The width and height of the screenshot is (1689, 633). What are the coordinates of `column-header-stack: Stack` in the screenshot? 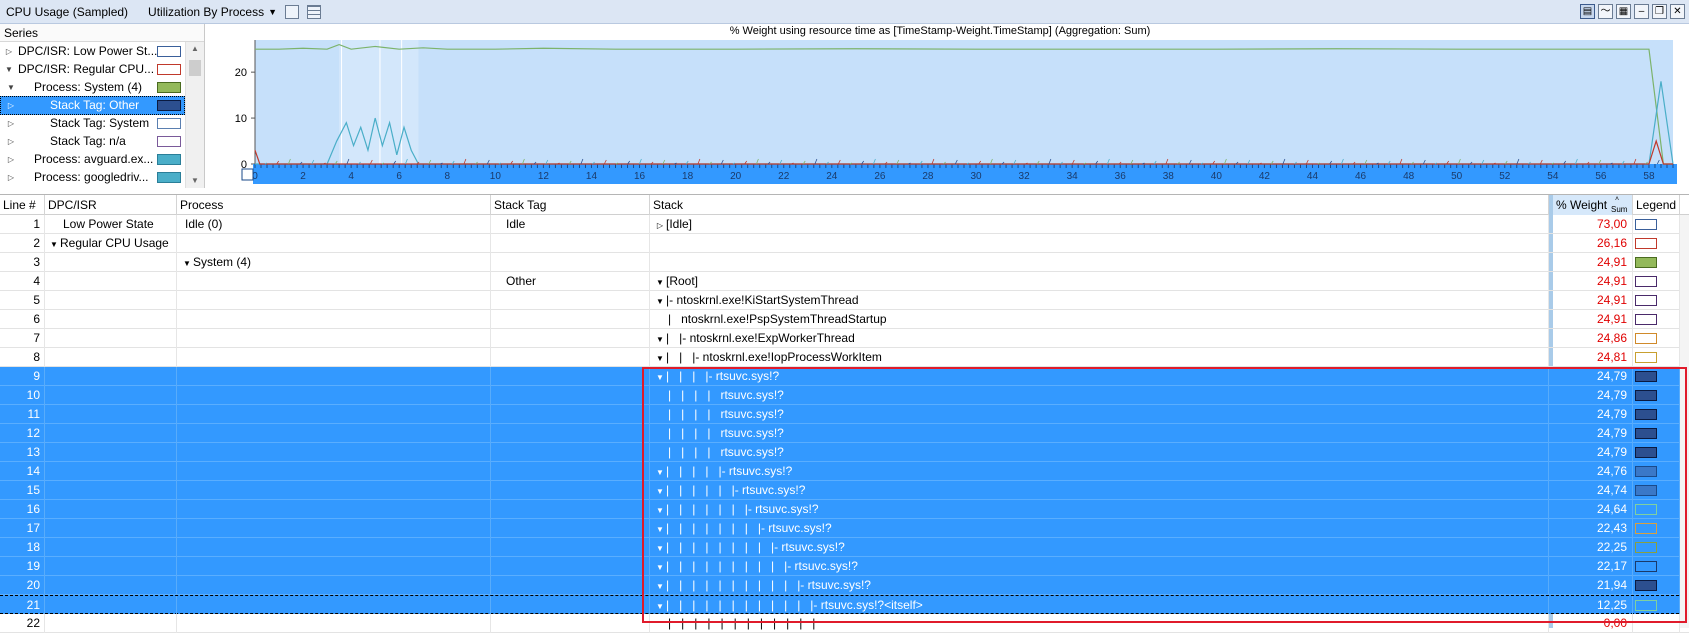 It's located at (1099, 205).